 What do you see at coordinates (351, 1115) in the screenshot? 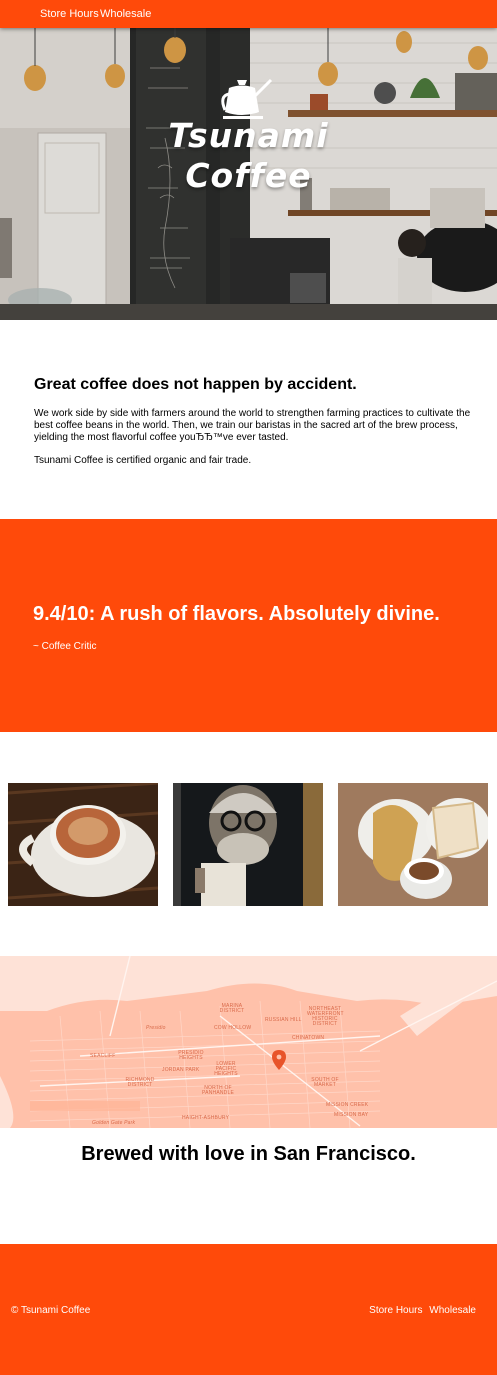
I see `map-label-mission-bay: MISSION BAY` at bounding box center [351, 1115].